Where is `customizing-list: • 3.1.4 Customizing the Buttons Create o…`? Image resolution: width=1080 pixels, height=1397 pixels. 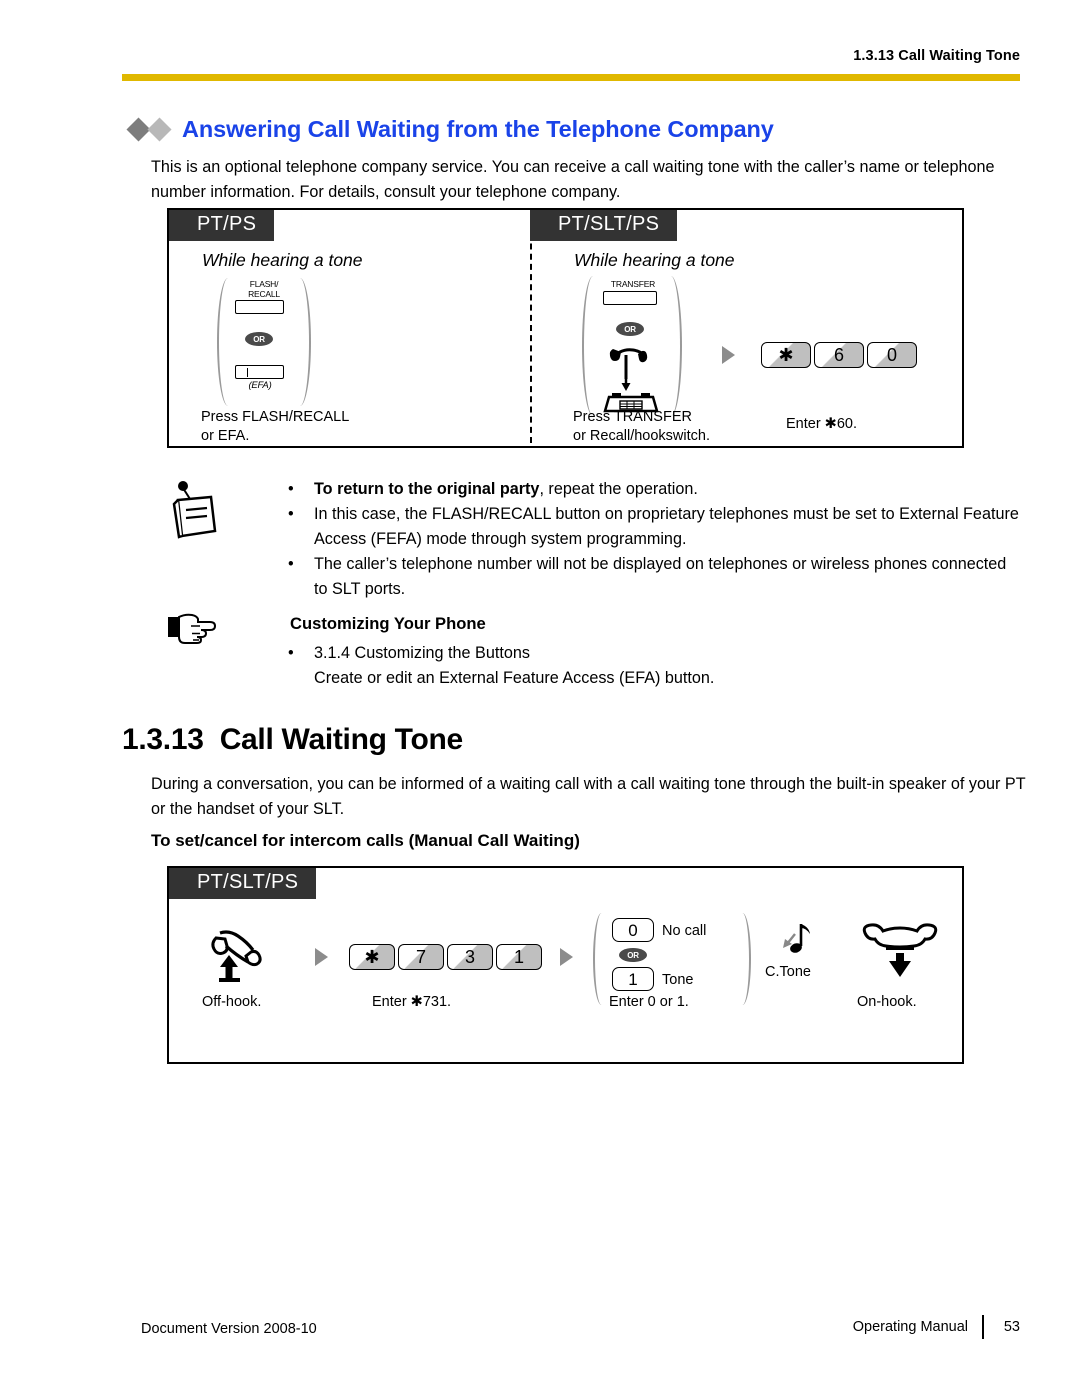 customizing-list: • 3.1.4 Customizing the Buttons Create o… is located at coordinates (655, 666).